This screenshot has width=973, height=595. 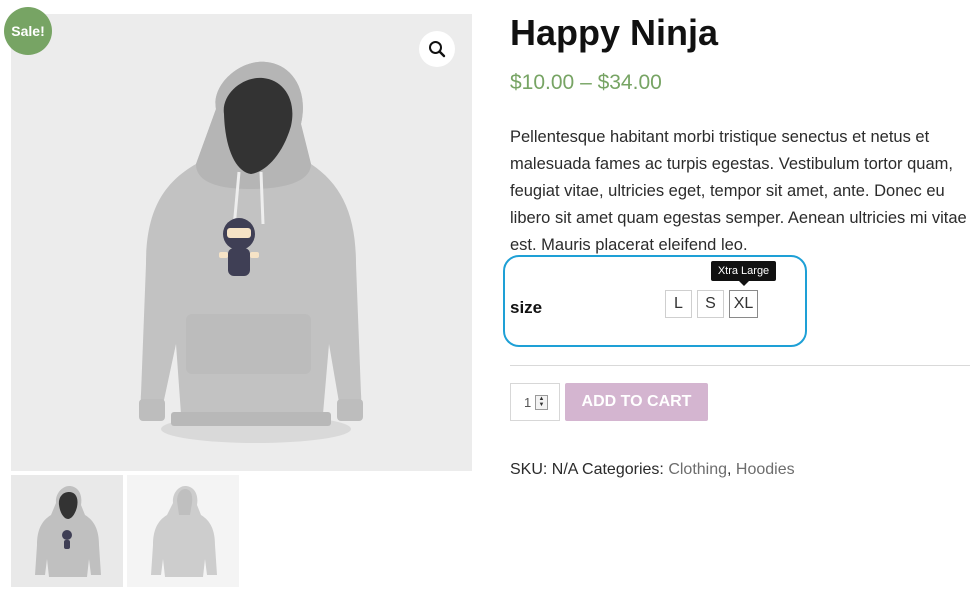 I want to click on thumbnail-back, so click(x=183, y=531).